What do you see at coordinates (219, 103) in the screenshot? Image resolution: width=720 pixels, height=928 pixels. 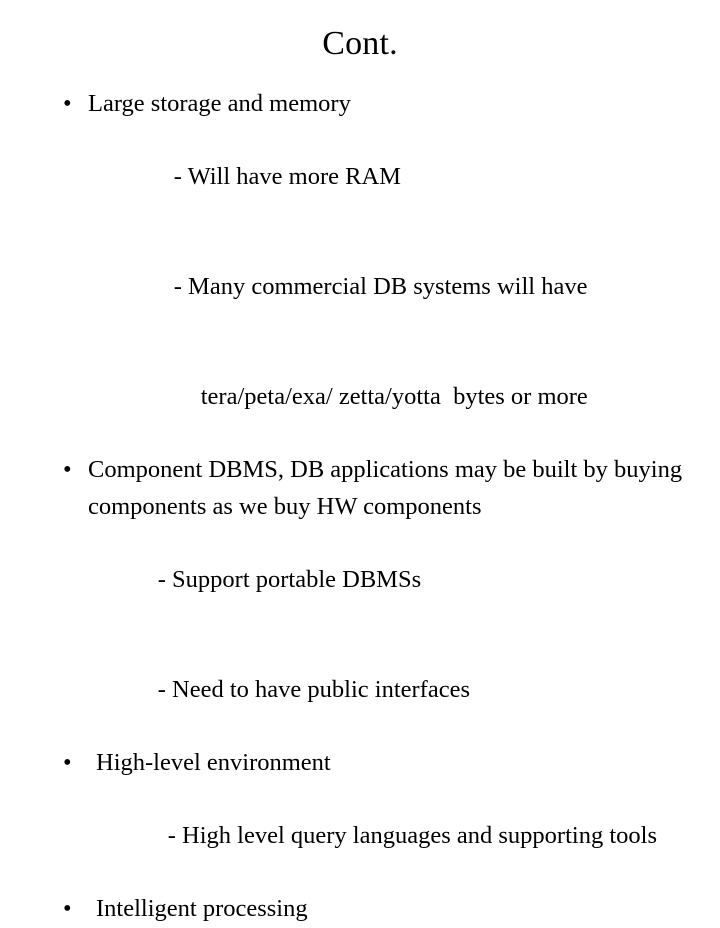 I see `list-item-label: Large storage and memory` at bounding box center [219, 103].